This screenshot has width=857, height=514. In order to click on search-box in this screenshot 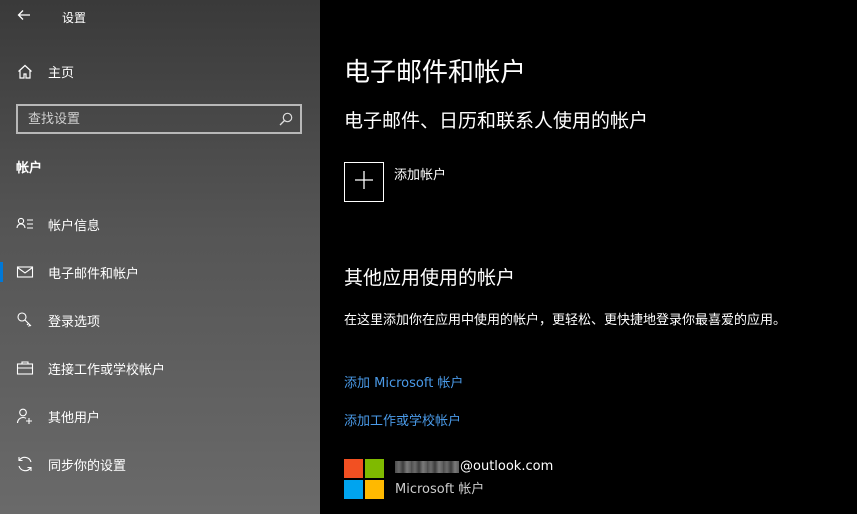, I will do `click(159, 119)`.